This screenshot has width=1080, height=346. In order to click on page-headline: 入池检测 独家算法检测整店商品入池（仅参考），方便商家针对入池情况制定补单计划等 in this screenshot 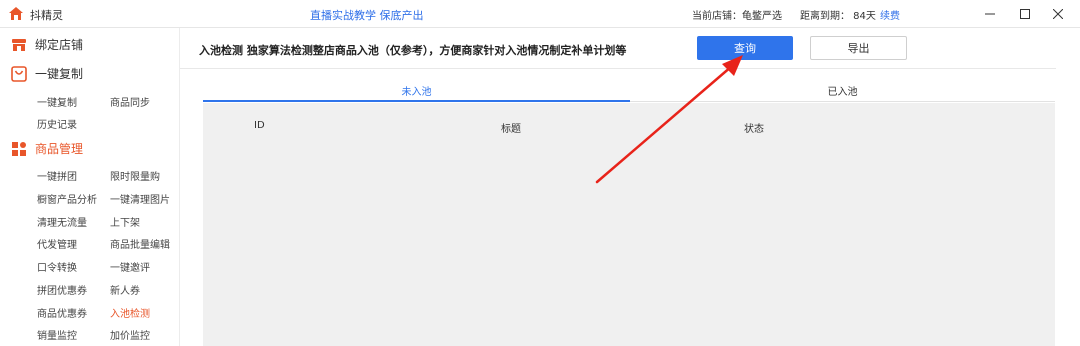, I will do `click(413, 50)`.